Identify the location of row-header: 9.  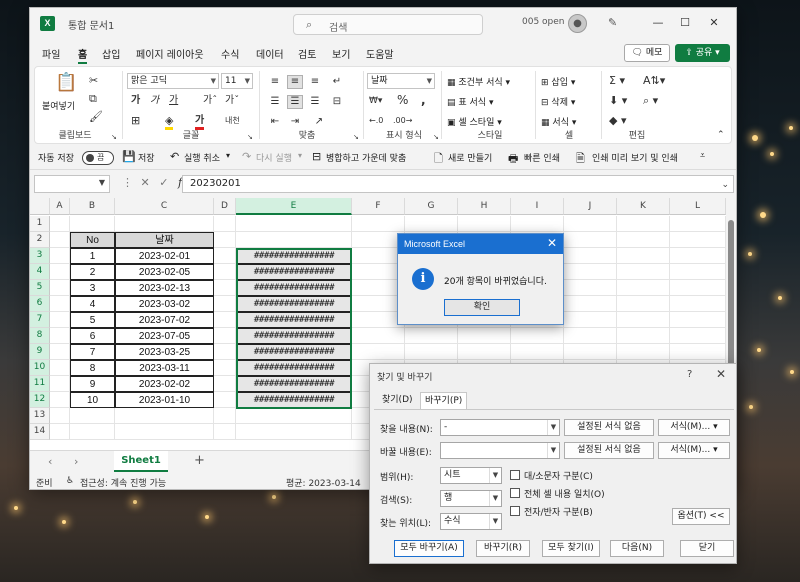
(40, 352).